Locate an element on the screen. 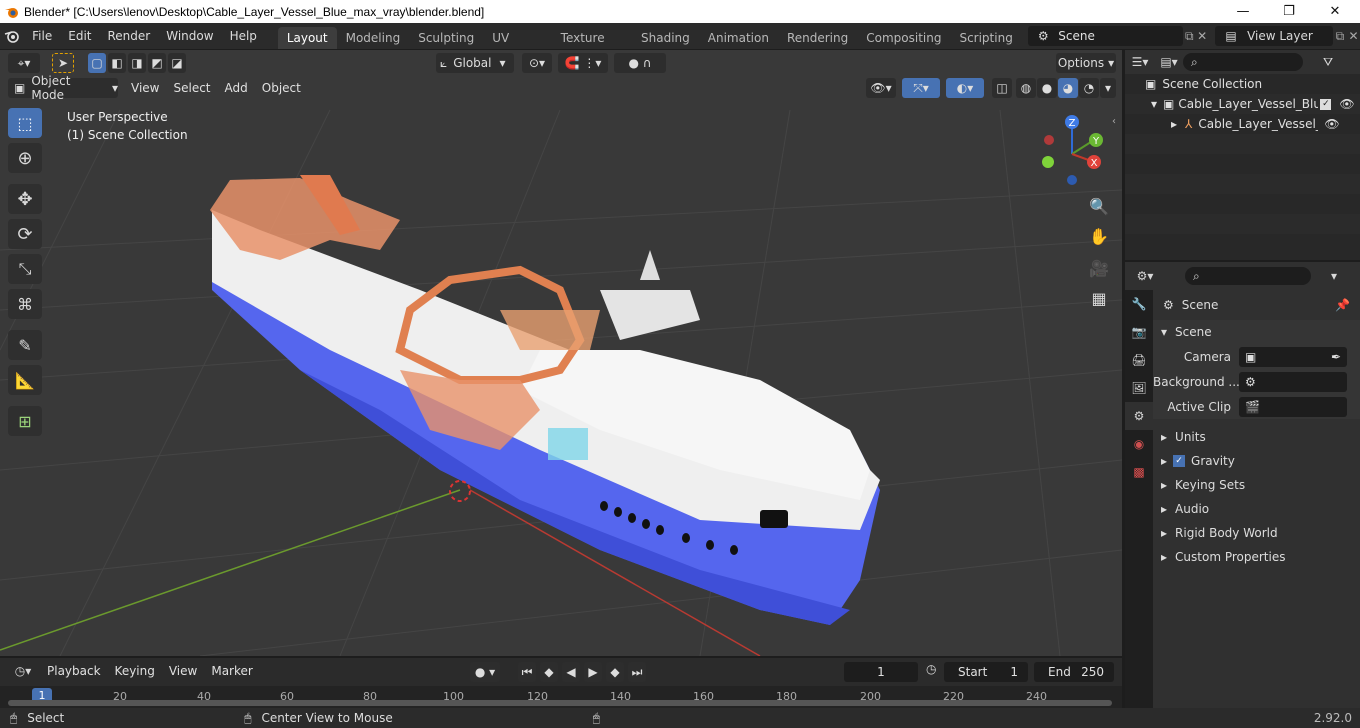  transform-tool: ⌘ is located at coordinates (25, 304).